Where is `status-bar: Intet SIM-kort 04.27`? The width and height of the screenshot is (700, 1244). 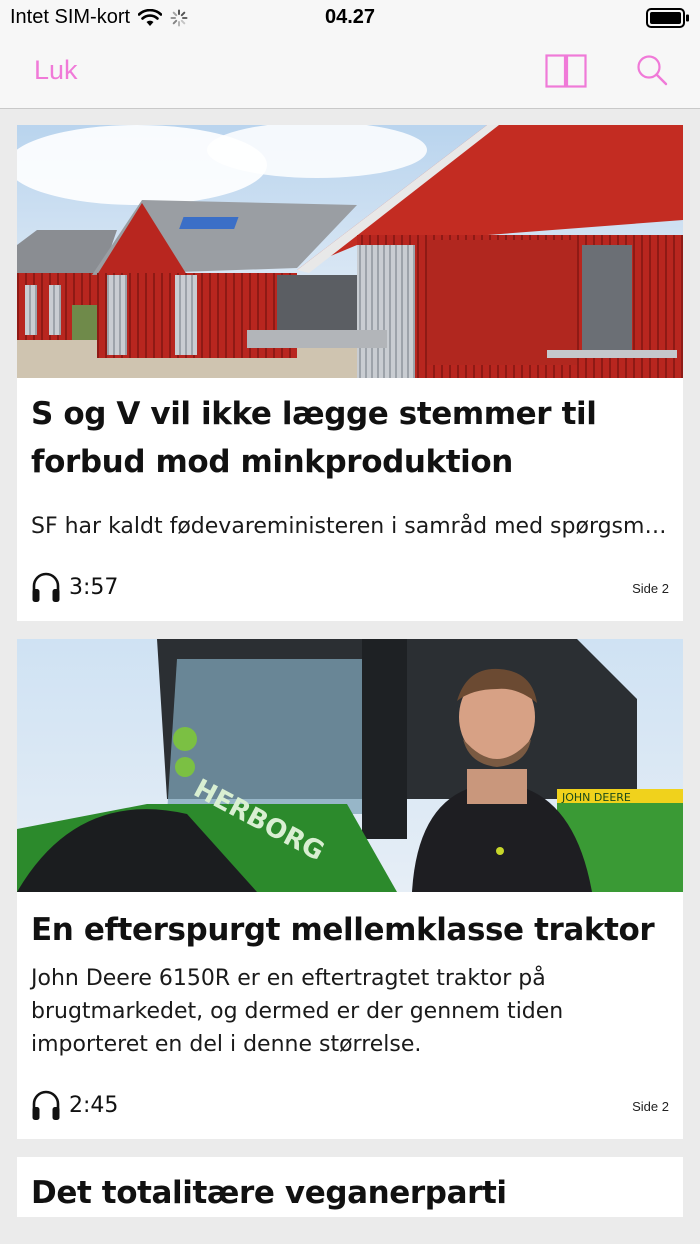 status-bar: Intet SIM-kort 04.27 is located at coordinates (350, 18).